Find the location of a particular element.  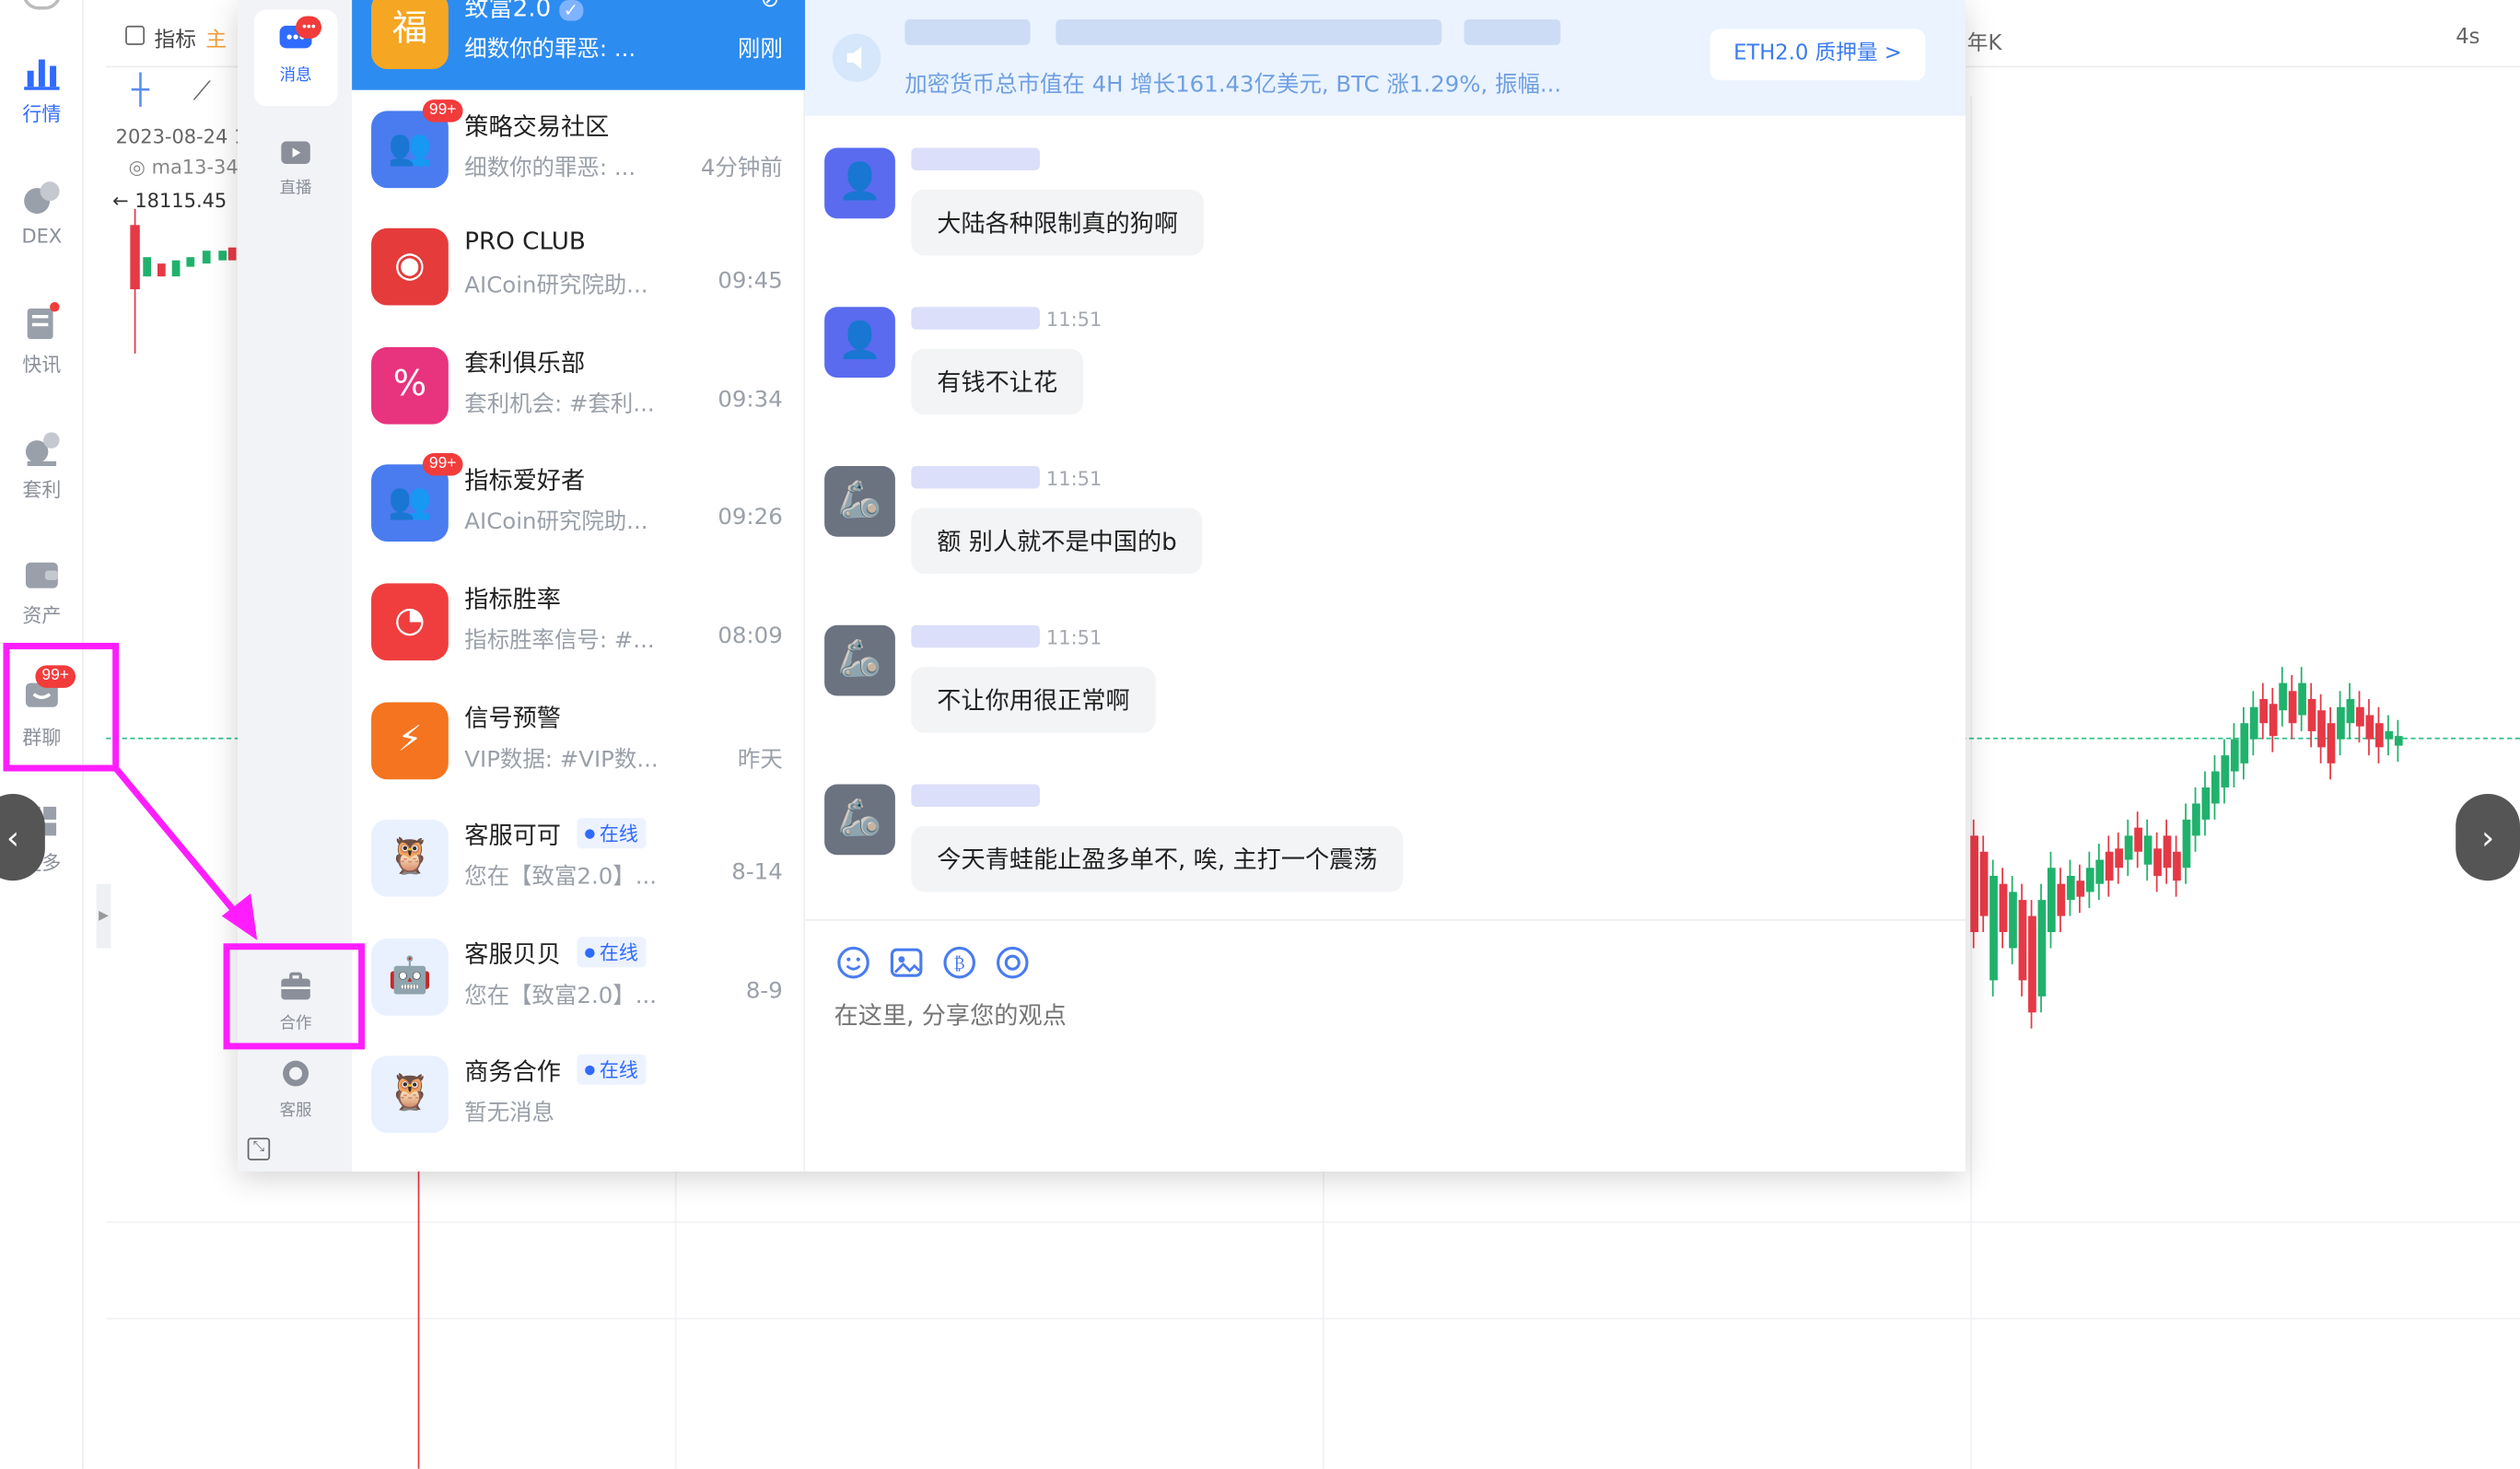

conversation-time: 昨天 is located at coordinates (760, 759).